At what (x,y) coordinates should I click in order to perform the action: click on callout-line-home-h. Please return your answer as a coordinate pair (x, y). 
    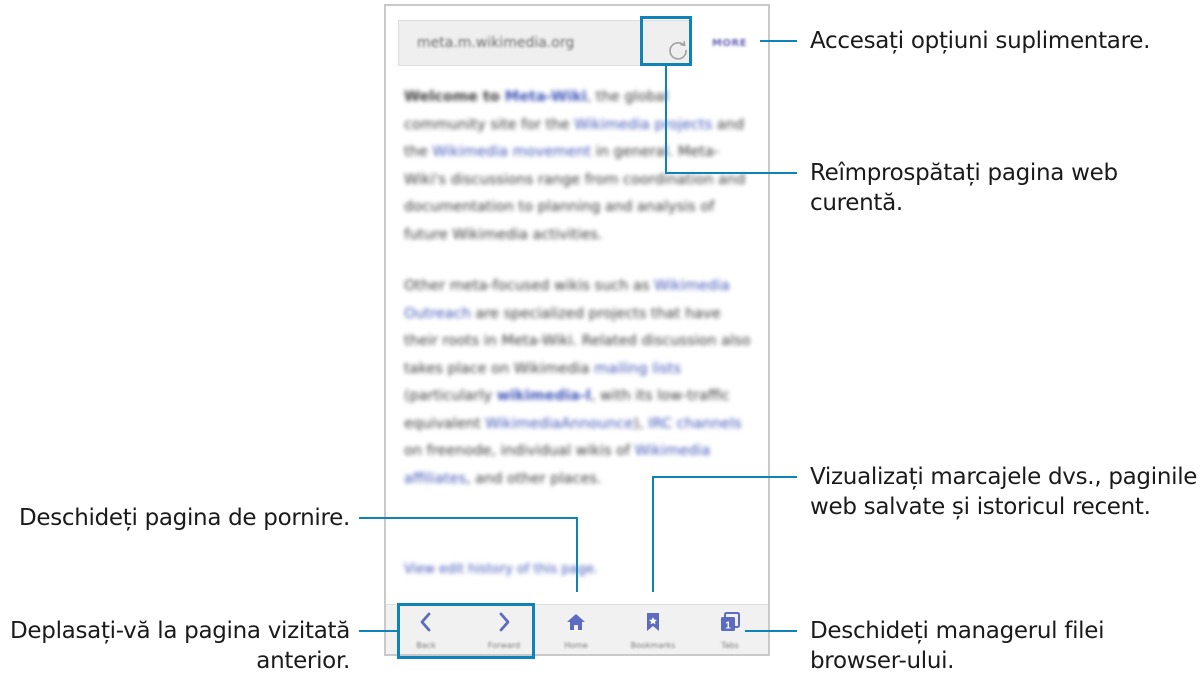
    Looking at the image, I should click on (468, 518).